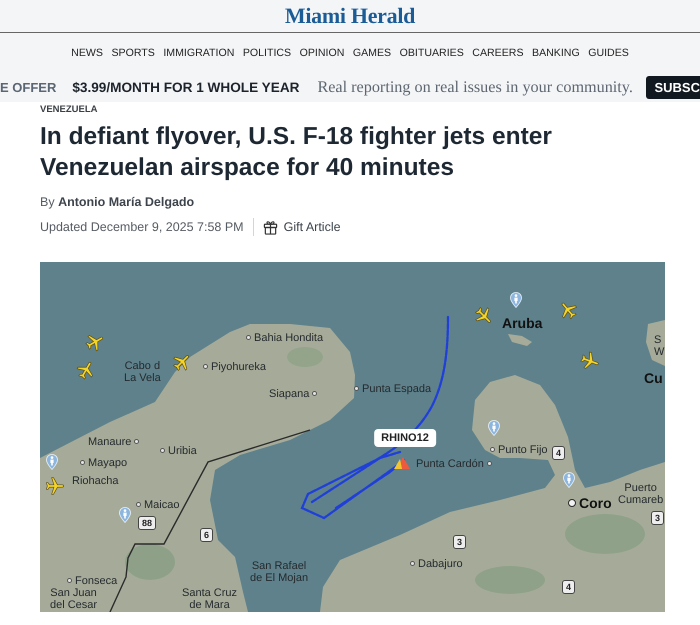 This screenshot has width=700, height=625. I want to click on nav-link: CAREERS, so click(498, 53).